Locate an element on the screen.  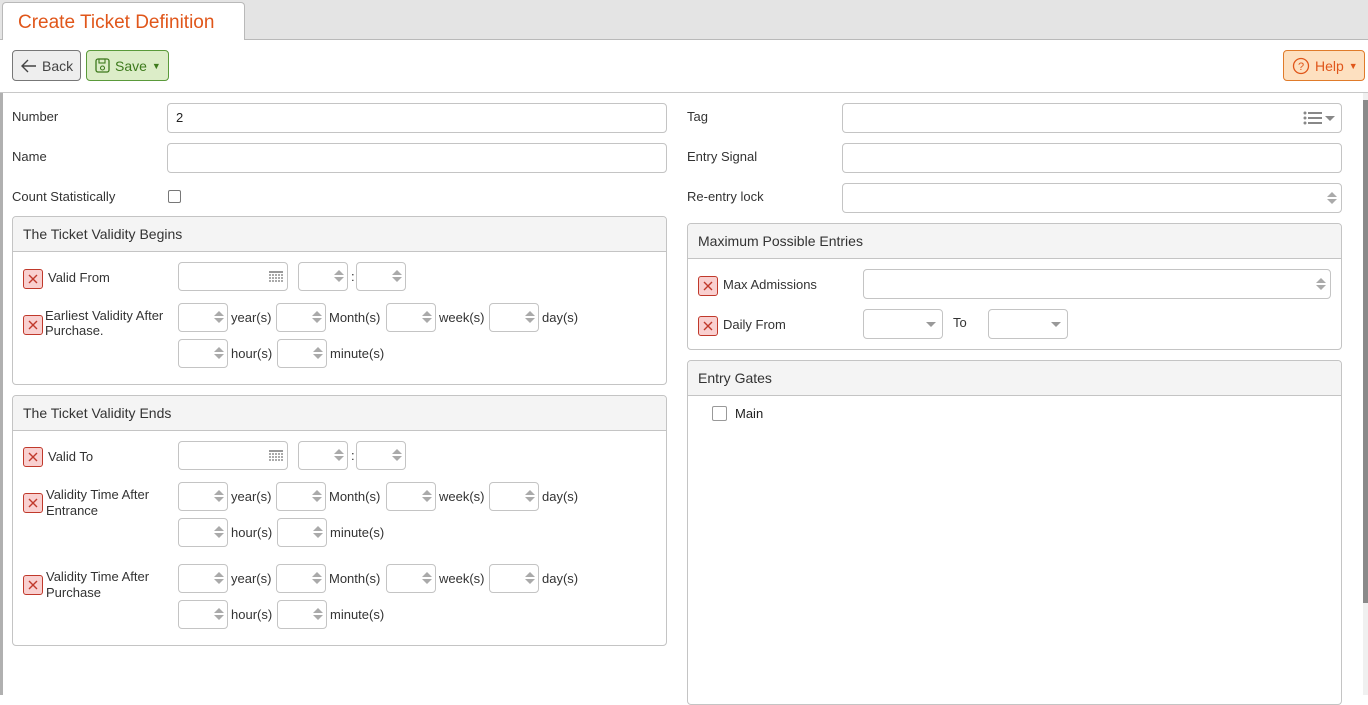
vertical-scrollbar is located at coordinates (1365, 394).